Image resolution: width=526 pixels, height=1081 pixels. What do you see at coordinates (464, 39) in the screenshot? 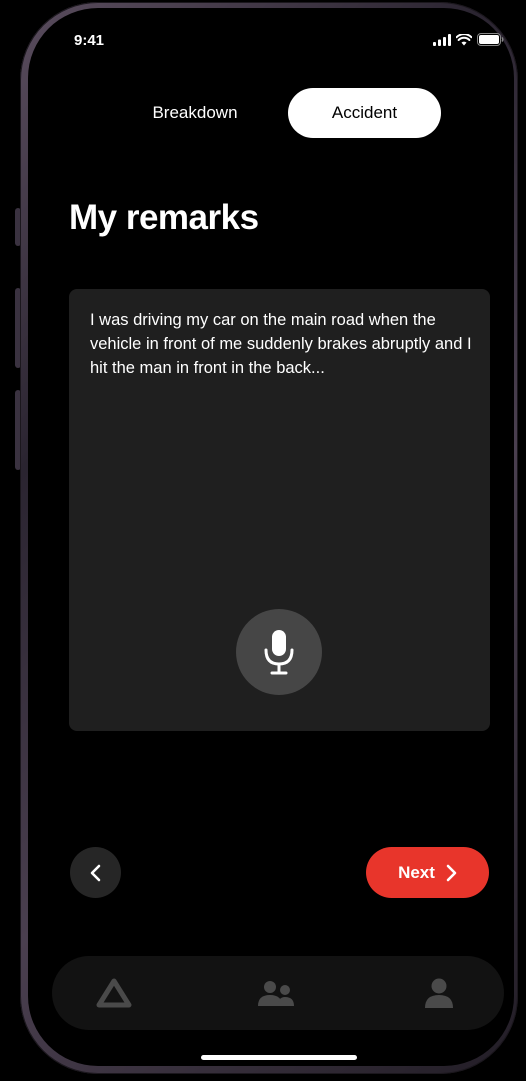
I see `wifi-icon` at bounding box center [464, 39].